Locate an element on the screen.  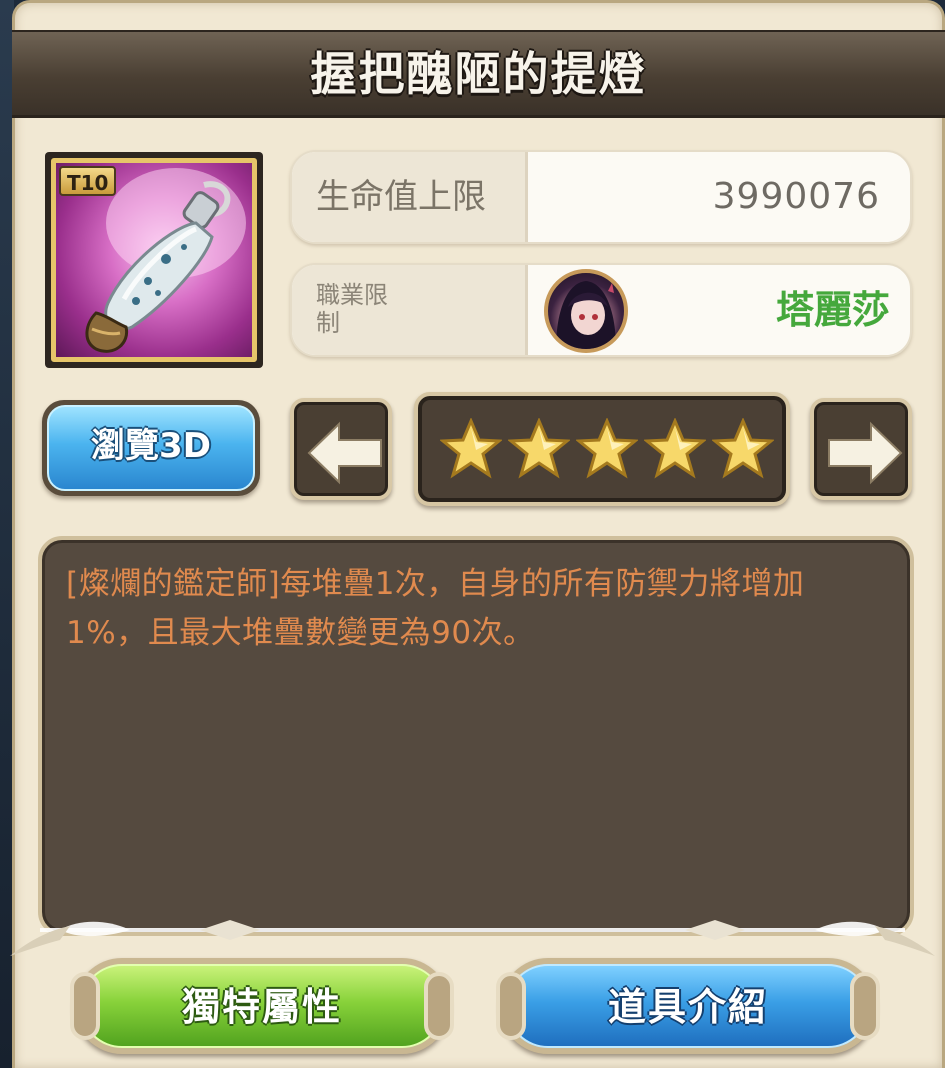
arrow-left-icon is located at coordinates (344, 453).